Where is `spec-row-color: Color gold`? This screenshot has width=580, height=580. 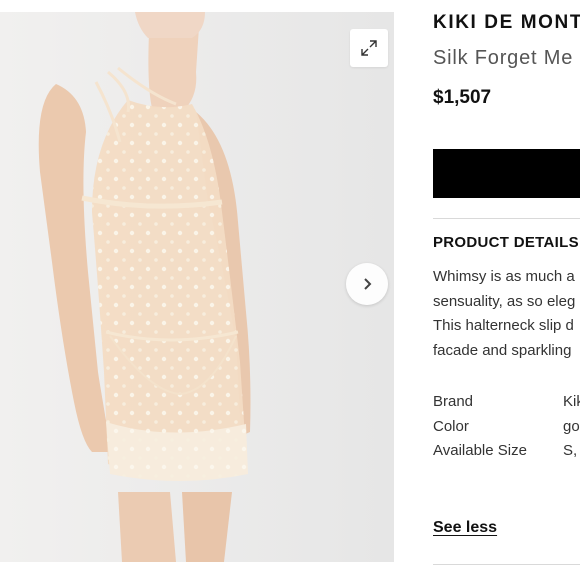
spec-row-color: Color gold is located at coordinates (506, 427).